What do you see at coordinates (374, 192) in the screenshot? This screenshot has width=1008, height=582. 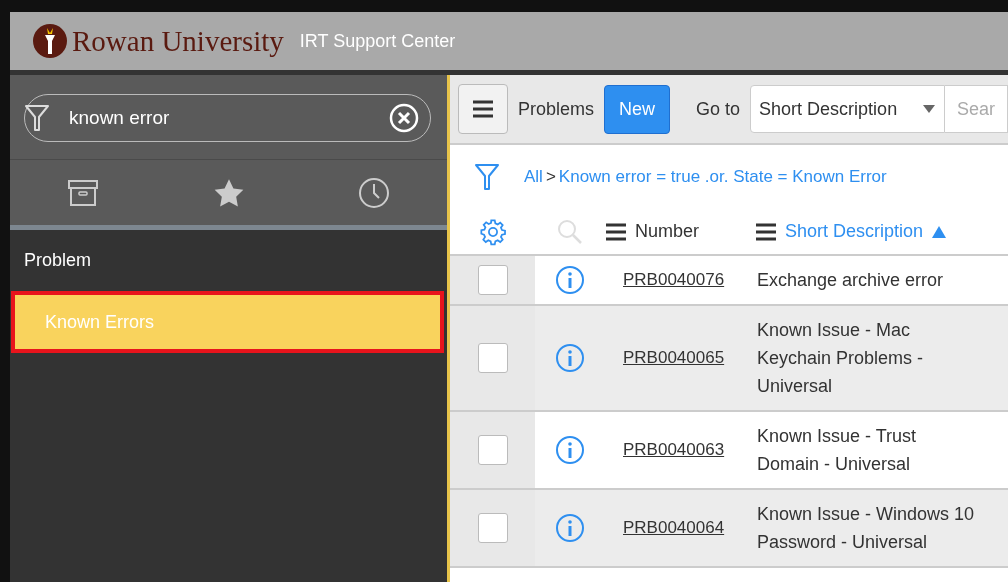 I see `clock-icon` at bounding box center [374, 192].